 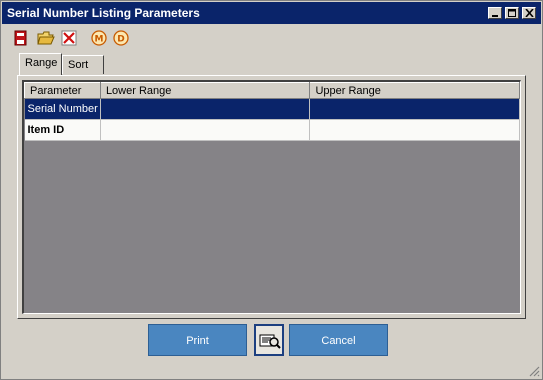 I want to click on print-preview-button, so click(x=269, y=340).